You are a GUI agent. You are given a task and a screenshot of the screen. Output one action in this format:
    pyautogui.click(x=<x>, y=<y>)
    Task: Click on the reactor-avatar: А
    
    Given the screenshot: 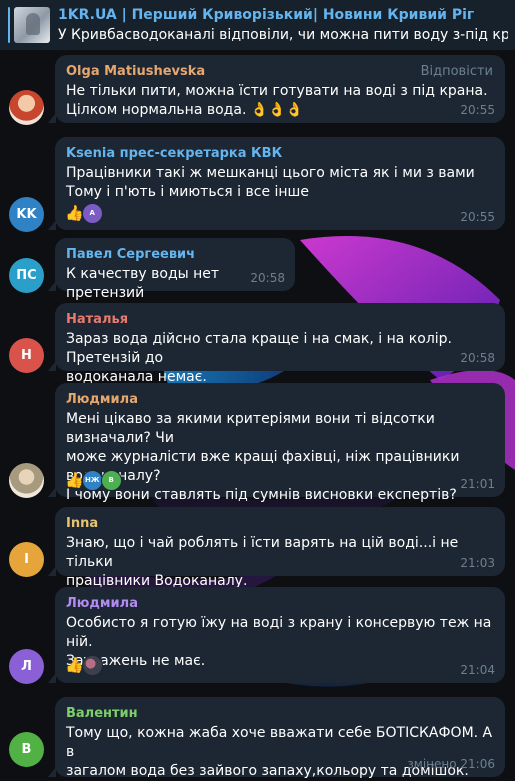 What is the action you would take?
    pyautogui.click(x=92, y=213)
    